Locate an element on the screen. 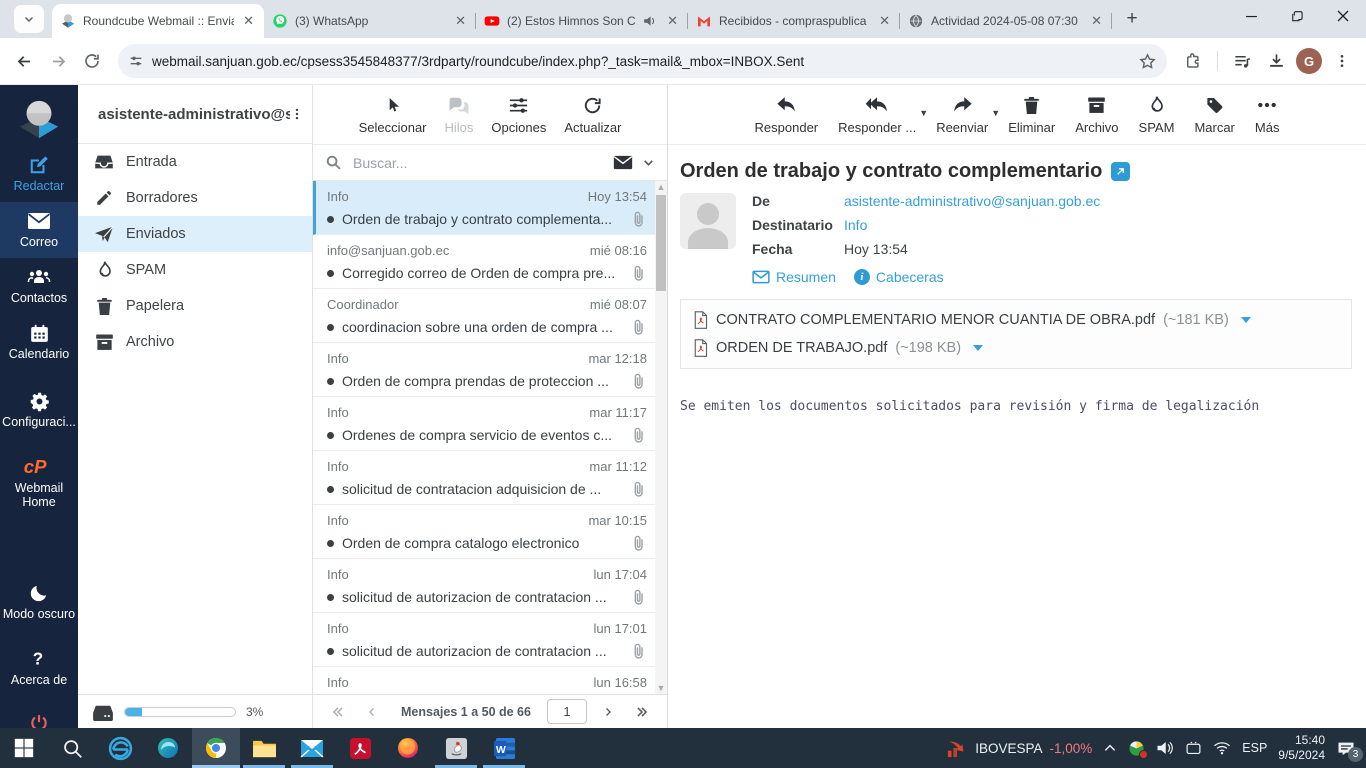 The image size is (1366, 768). actualizar-button: Actualizar is located at coordinates (592, 114).